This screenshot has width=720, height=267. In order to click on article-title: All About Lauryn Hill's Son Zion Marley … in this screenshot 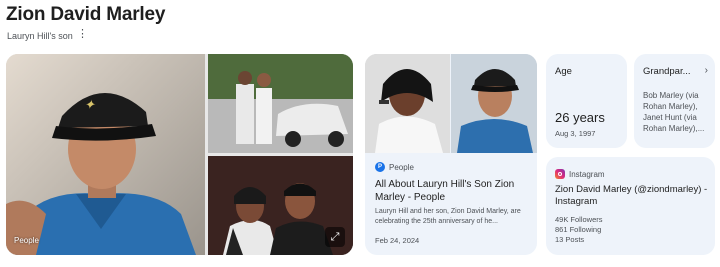, I will do `click(453, 191)`.